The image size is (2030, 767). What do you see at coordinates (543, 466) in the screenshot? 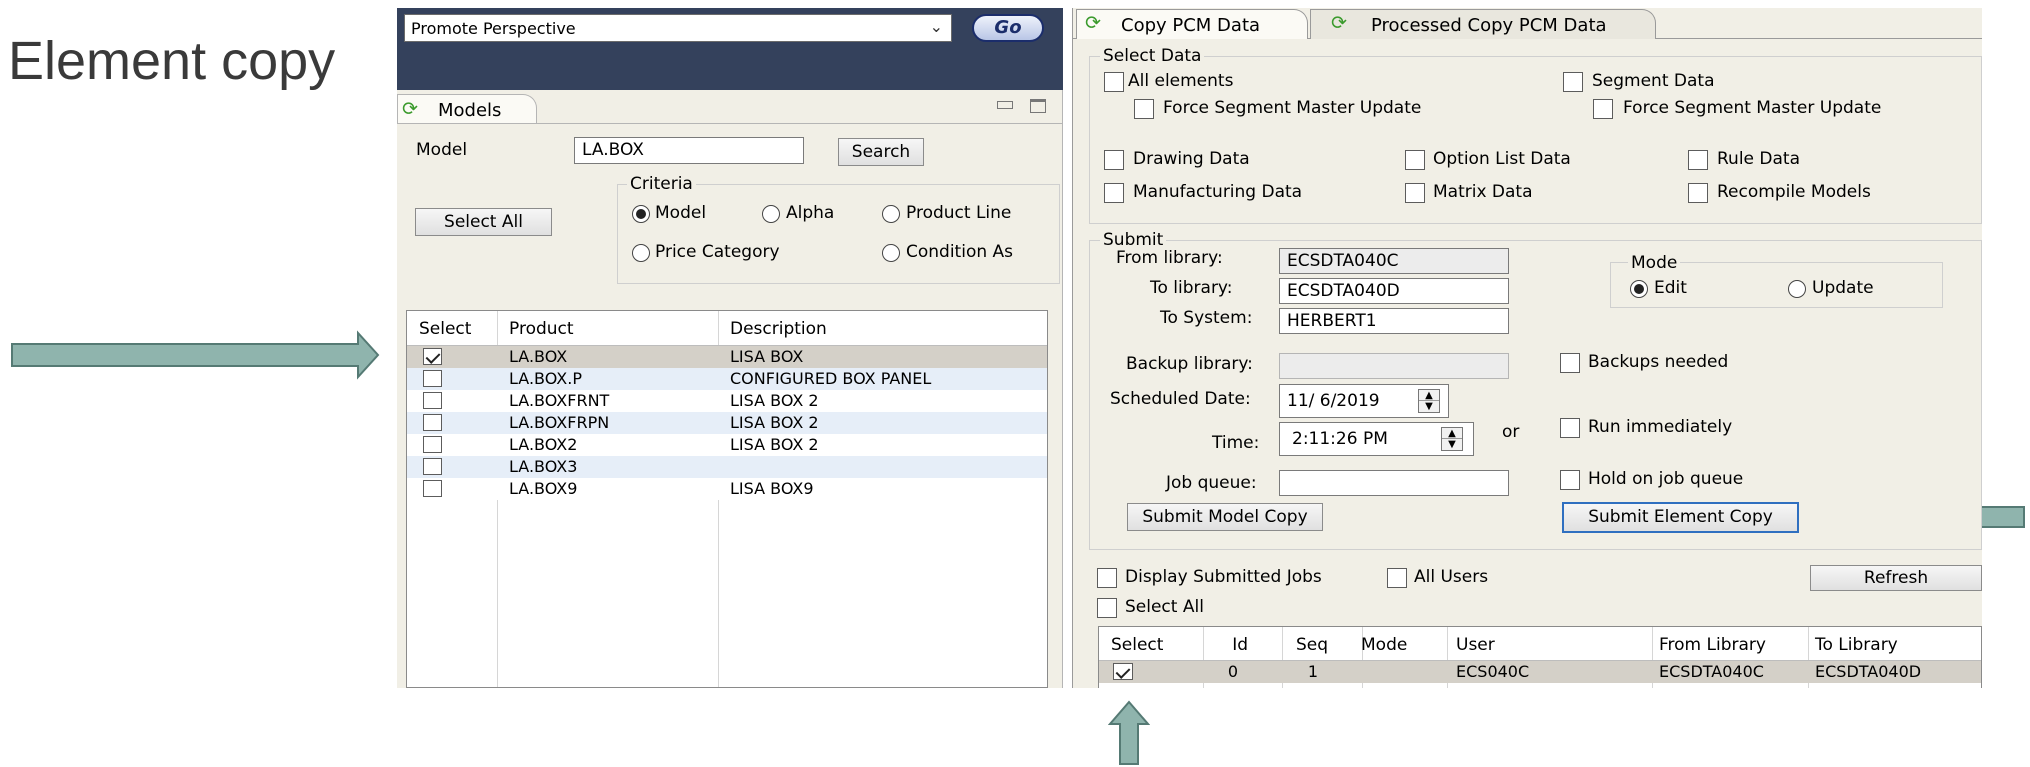
I see `row-product: LA.BOX3` at bounding box center [543, 466].